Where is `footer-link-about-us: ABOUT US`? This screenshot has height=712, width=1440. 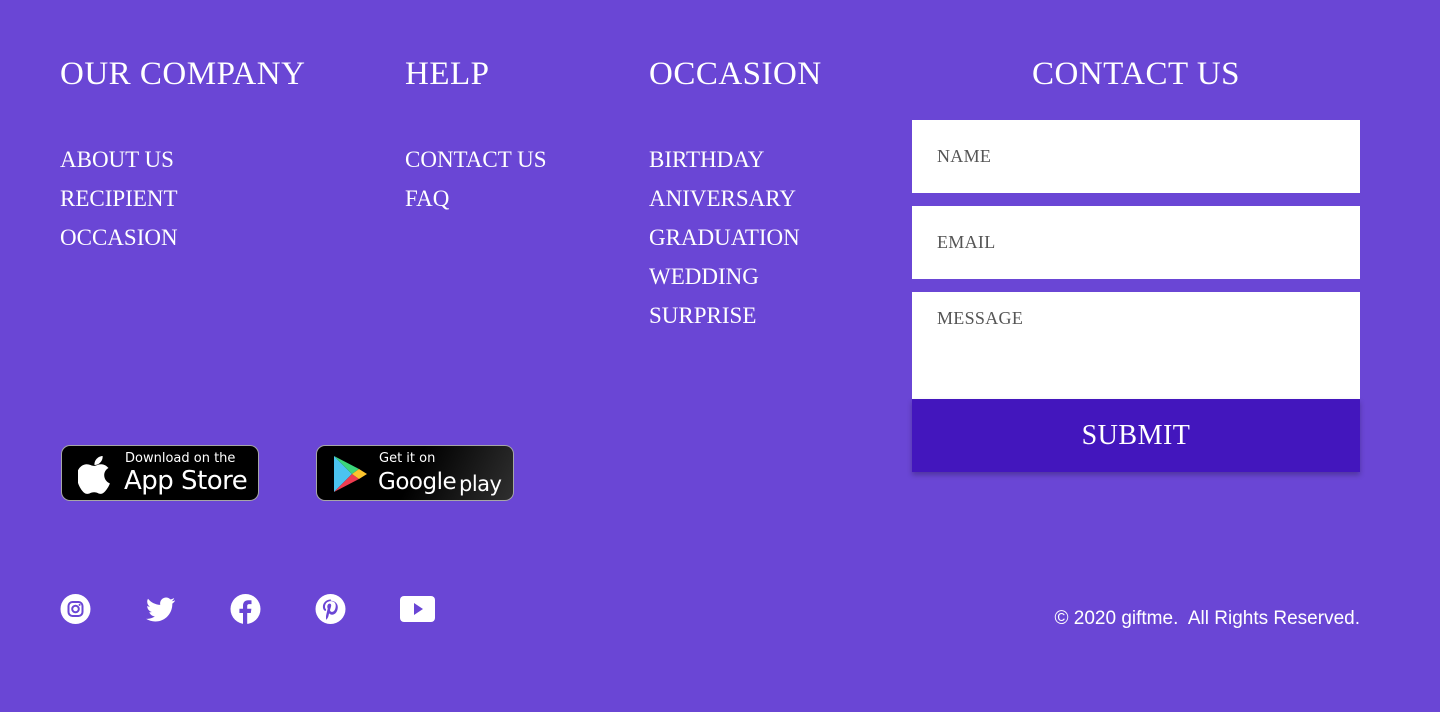
footer-link-about-us: ABOUT US is located at coordinates (119, 159).